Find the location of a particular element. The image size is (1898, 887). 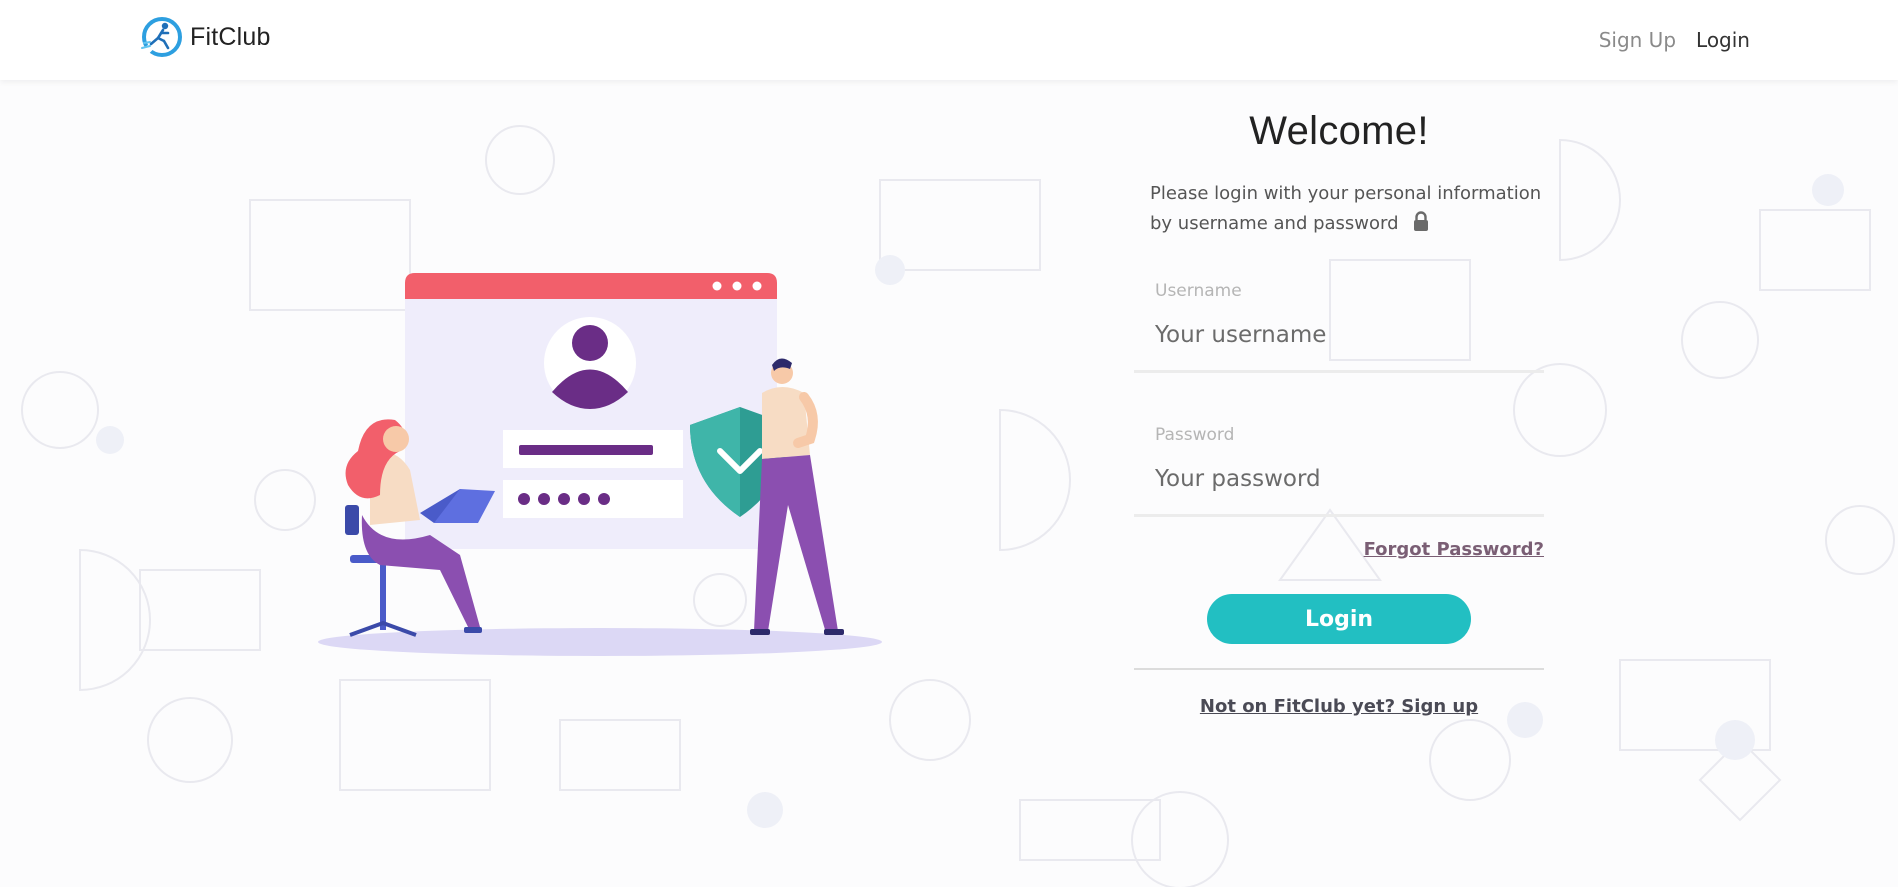

username-field: Username is located at coordinates (1339, 327).